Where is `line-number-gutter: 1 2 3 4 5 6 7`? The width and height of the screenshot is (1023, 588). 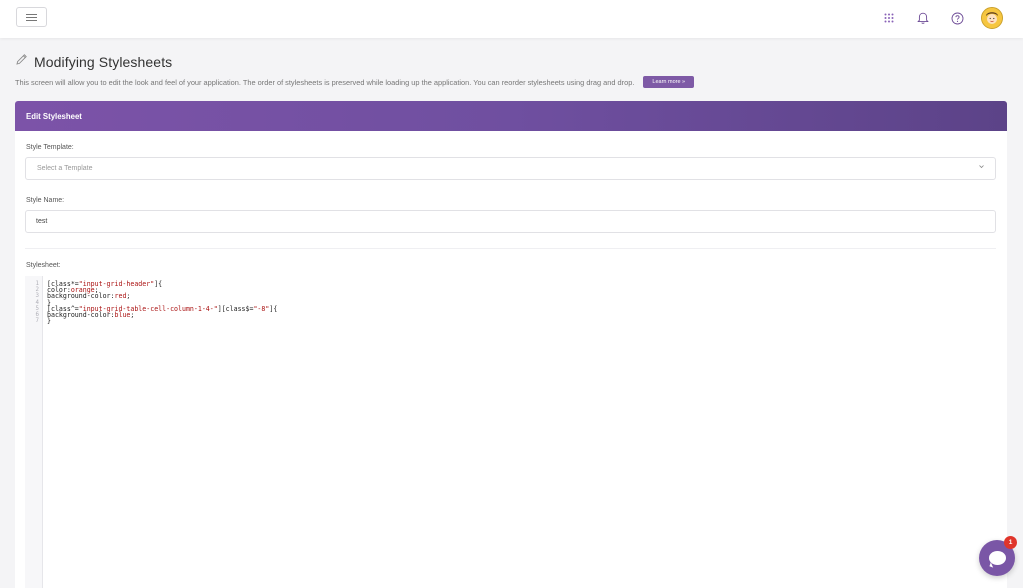 line-number-gutter: 1 2 3 4 5 6 7 is located at coordinates (34, 432).